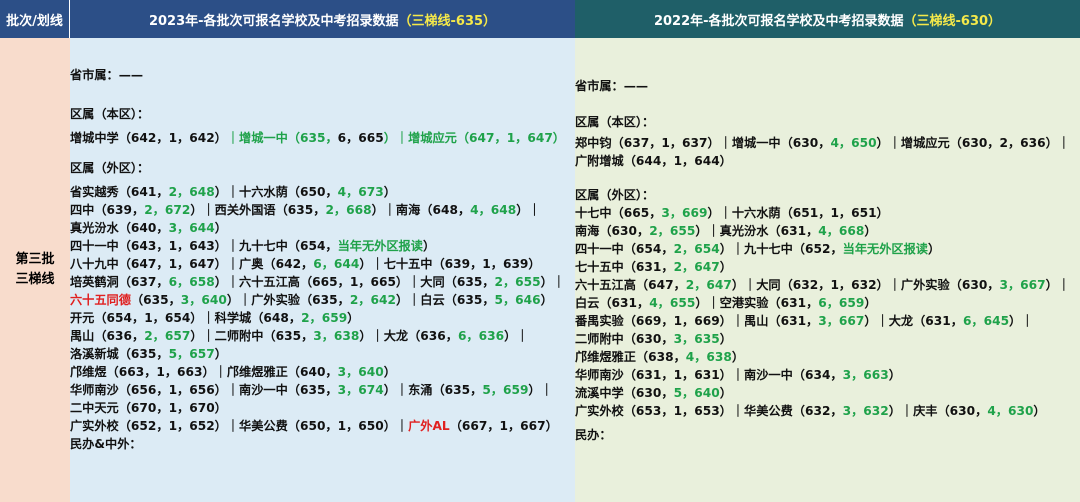 This screenshot has width=1080, height=502. I want to click on highlight-value: 2，668, so click(348, 210).